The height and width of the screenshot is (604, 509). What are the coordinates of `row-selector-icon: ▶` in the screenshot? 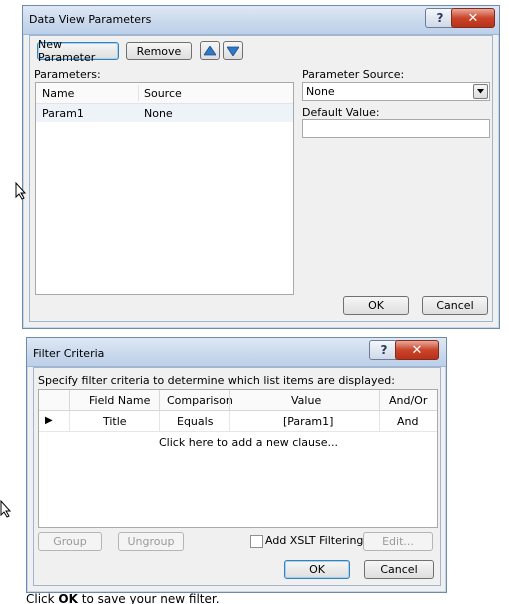 It's located at (49, 420).